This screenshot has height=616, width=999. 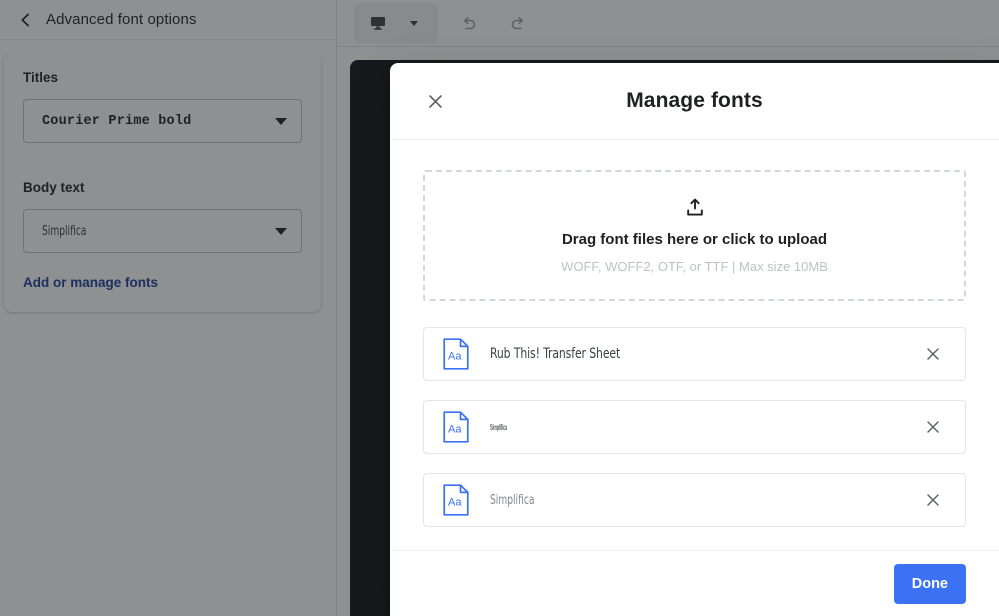 What do you see at coordinates (694, 583) in the screenshot?
I see `dialog-footer: Done` at bounding box center [694, 583].